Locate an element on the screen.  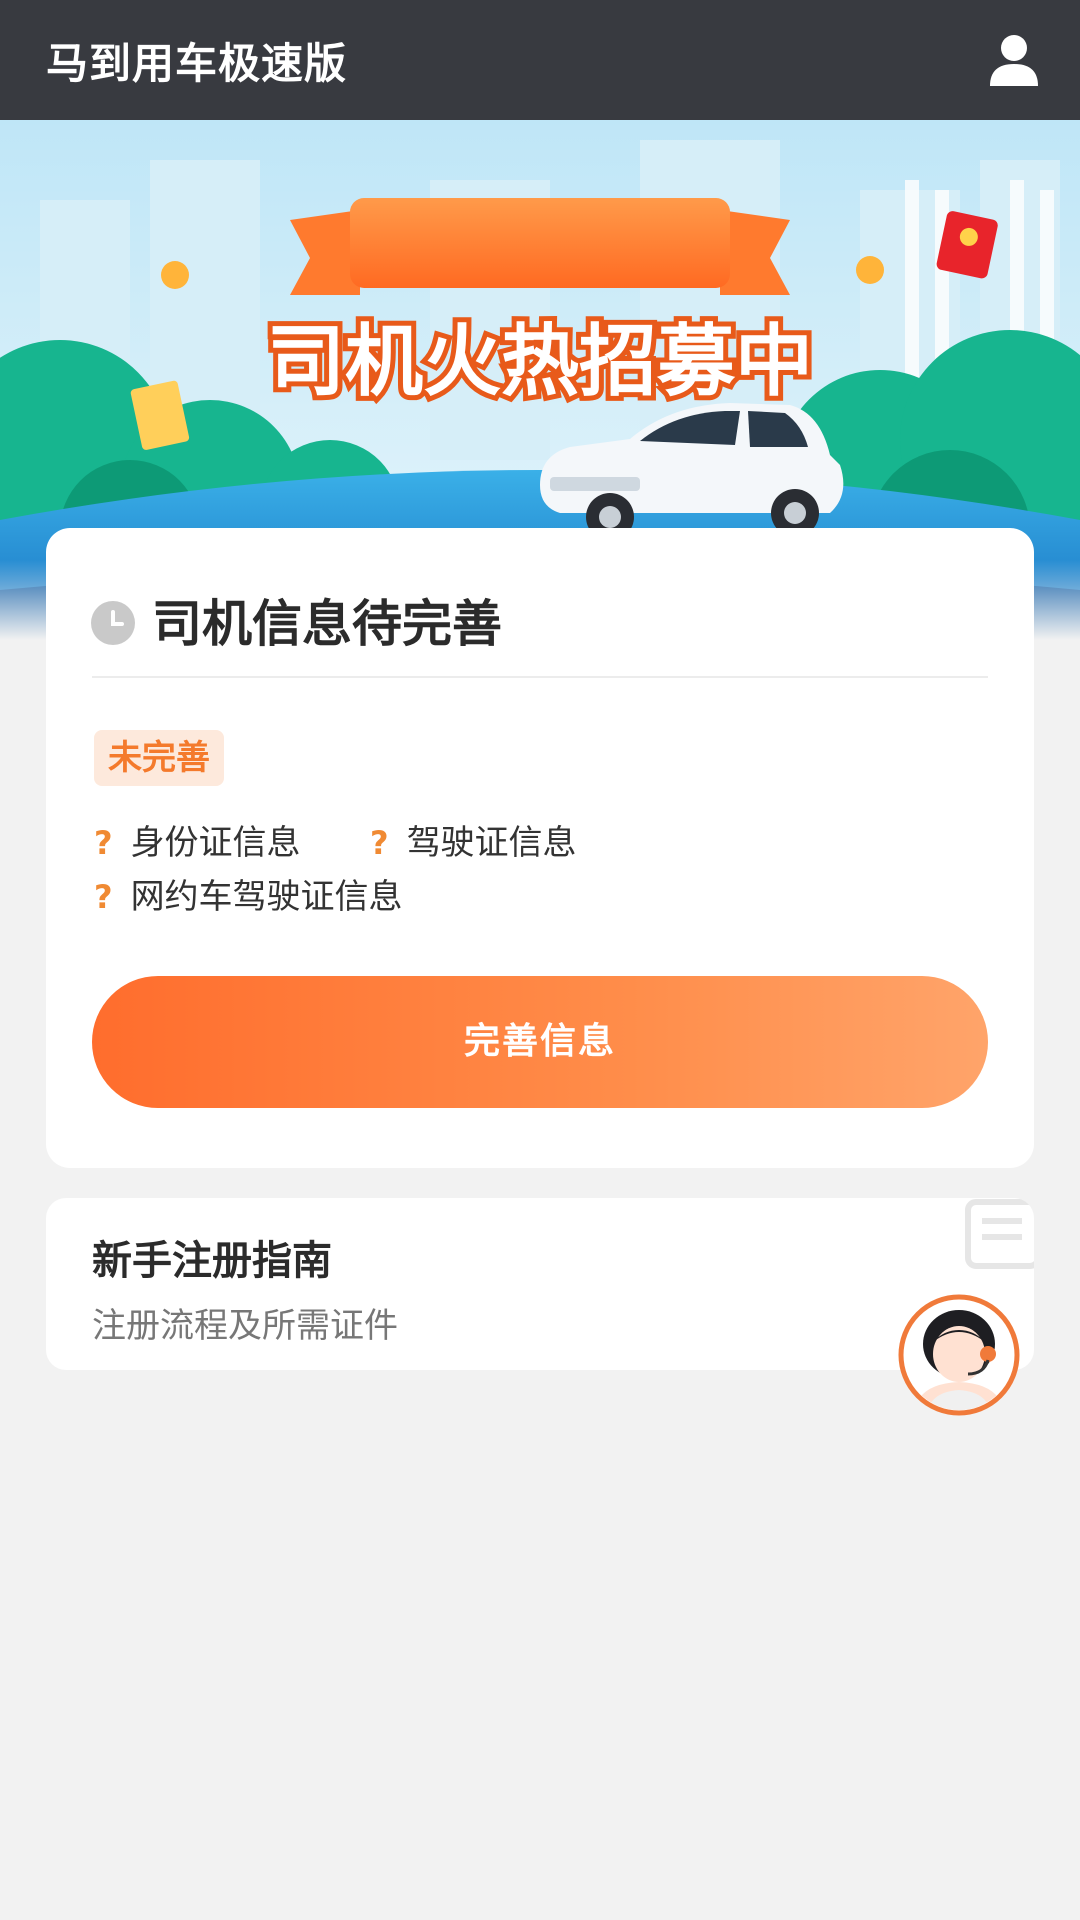
banner-headline-group: 司机火热招募中 司机火热招募中 is located at coordinates (540, 362).